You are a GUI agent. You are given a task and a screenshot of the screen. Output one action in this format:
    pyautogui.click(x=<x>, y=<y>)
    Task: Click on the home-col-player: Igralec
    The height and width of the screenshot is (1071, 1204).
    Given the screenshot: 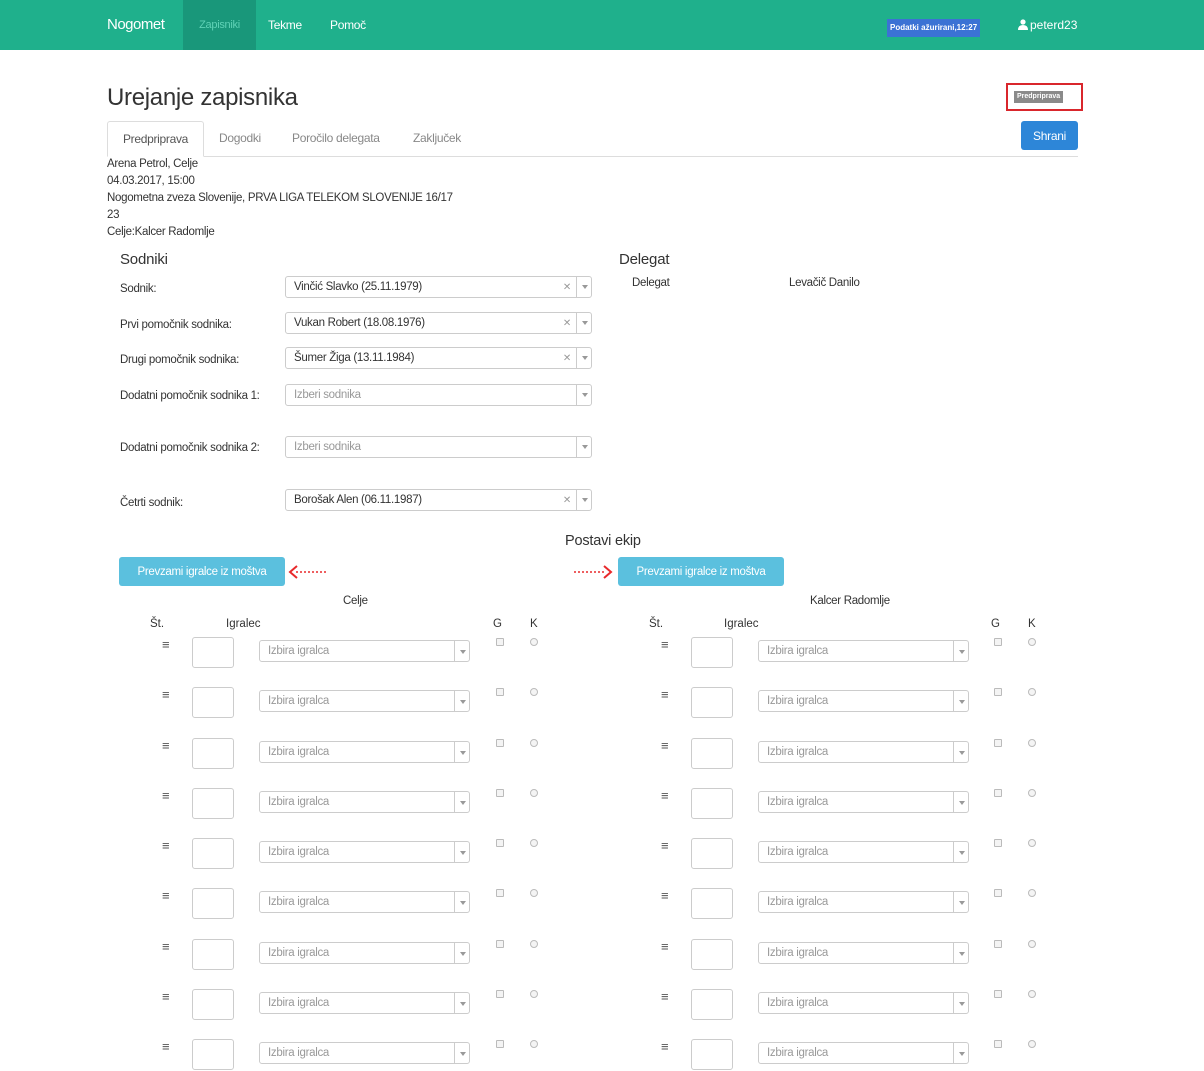 What is the action you would take?
    pyautogui.click(x=243, y=624)
    